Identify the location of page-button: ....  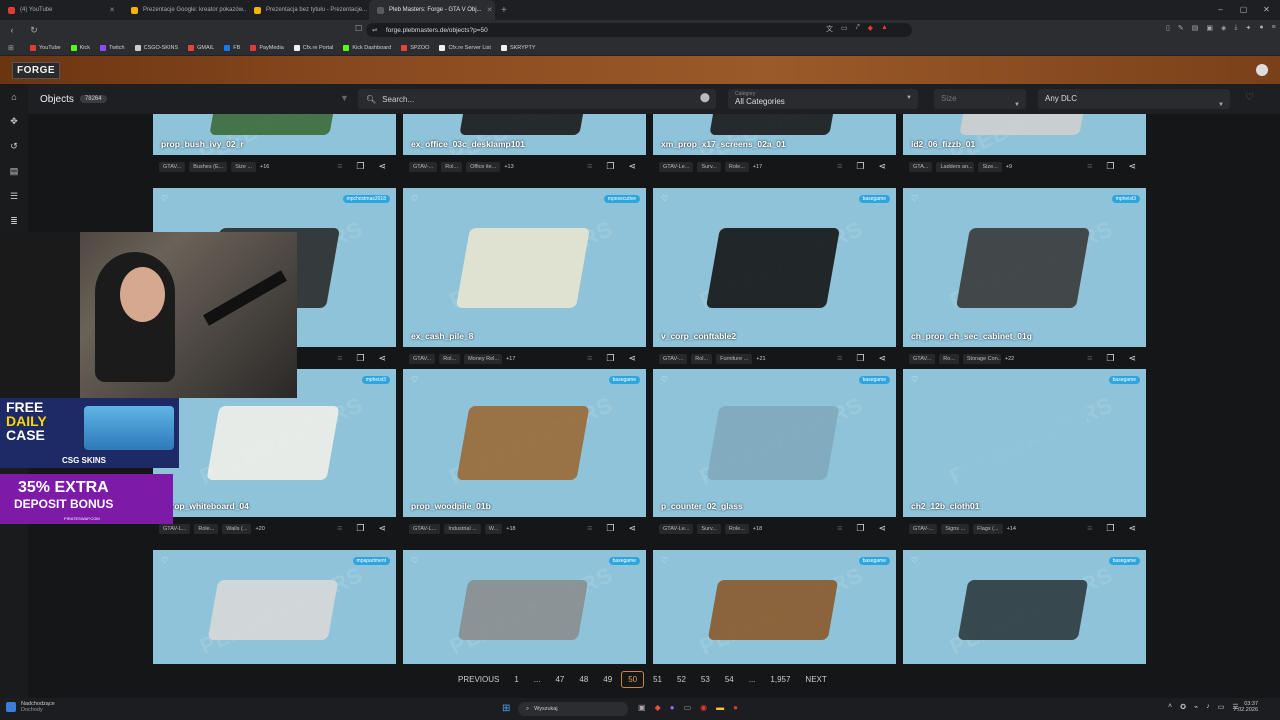
(537, 679).